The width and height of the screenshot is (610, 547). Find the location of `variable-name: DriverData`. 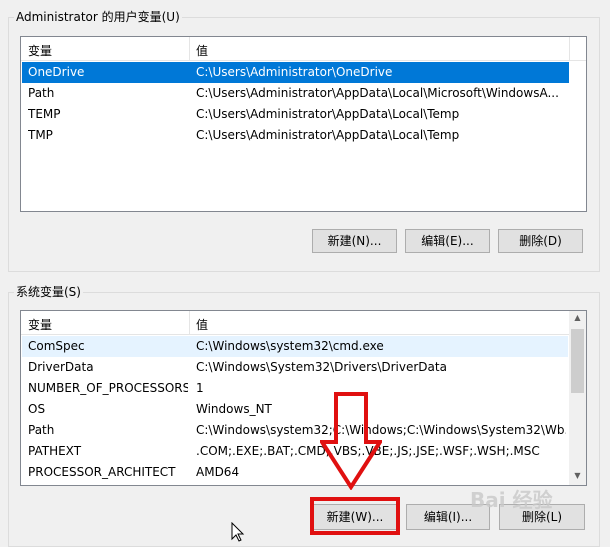

variable-name: DriverData is located at coordinates (61, 367).